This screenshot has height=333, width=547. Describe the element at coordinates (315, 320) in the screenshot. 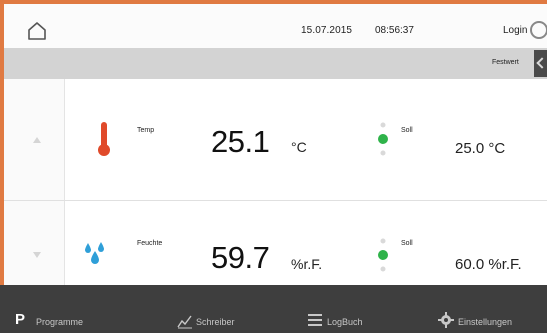

I see `list-icon` at that location.